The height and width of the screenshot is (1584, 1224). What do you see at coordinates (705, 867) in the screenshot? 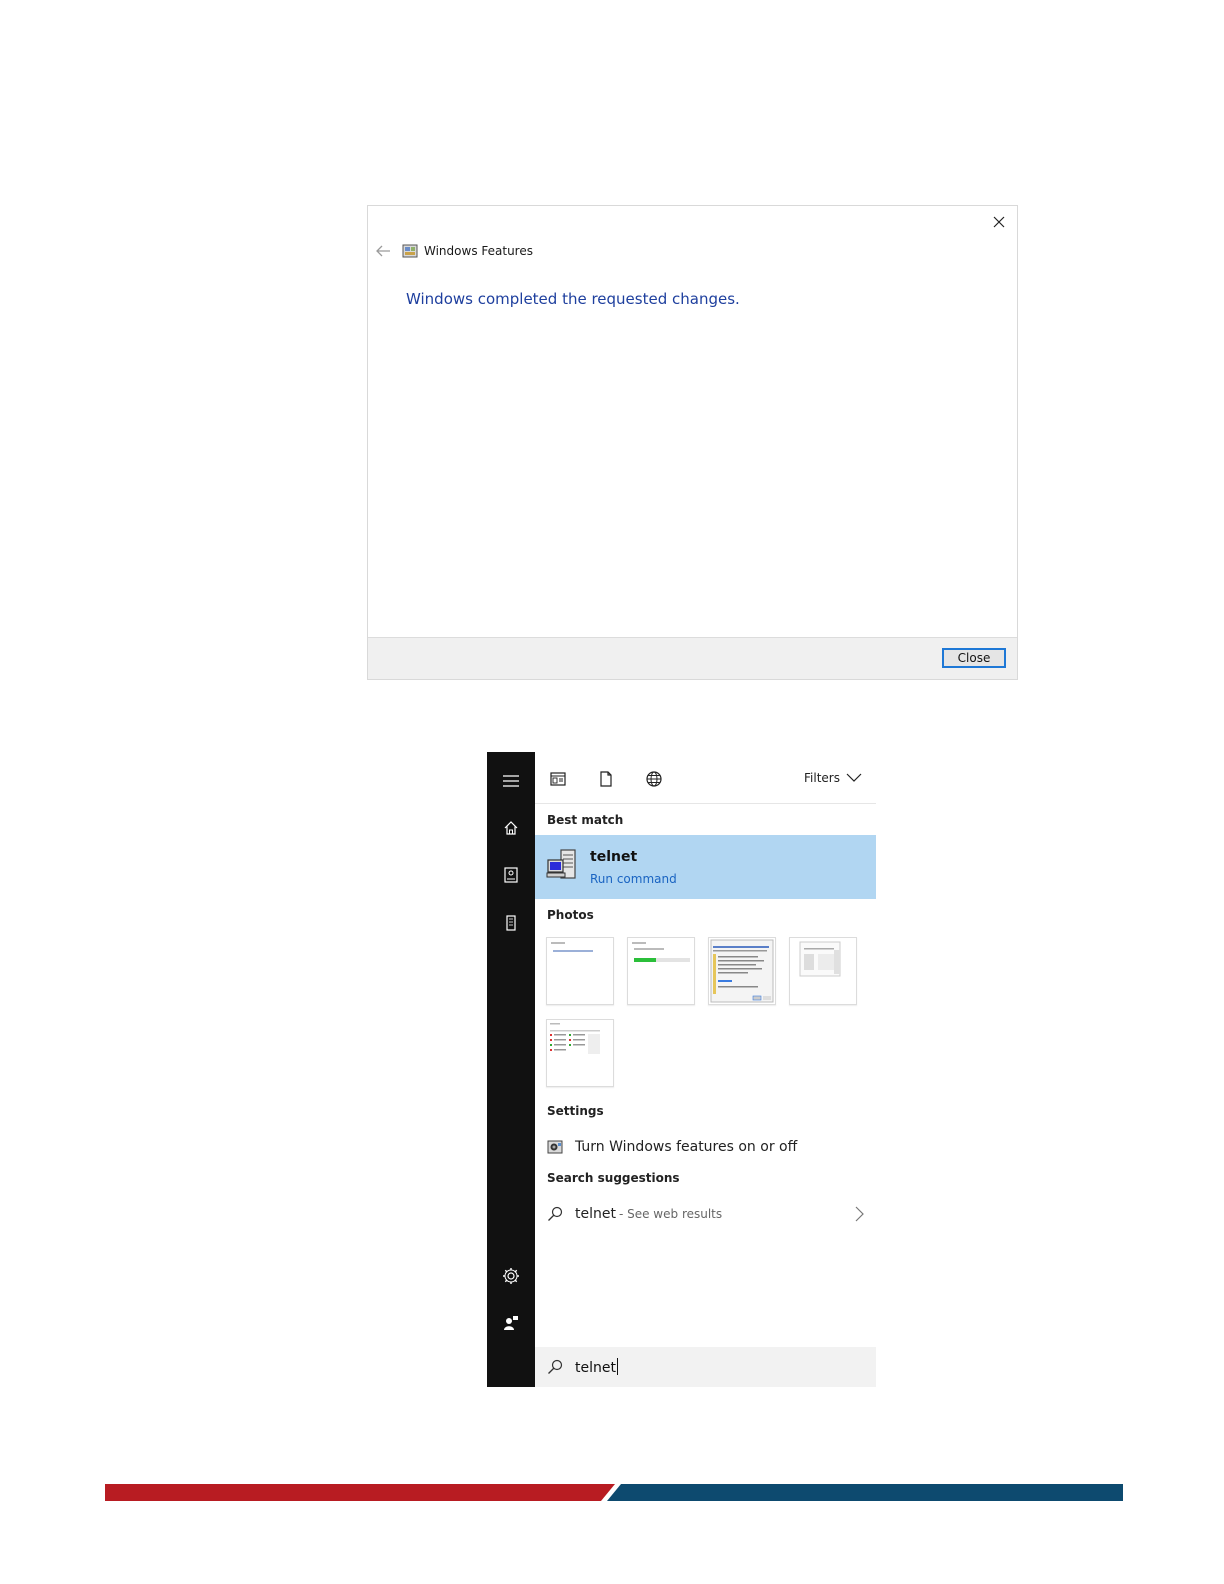
I see `best-match-item: telnet Run command` at bounding box center [705, 867].